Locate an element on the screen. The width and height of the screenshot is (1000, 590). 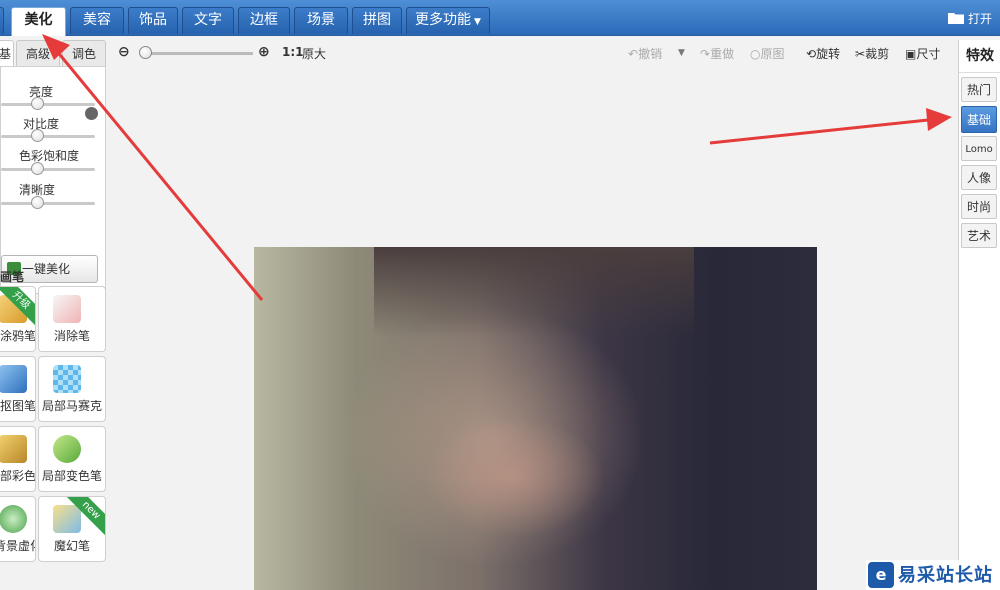
brush-icon is located at coordinates (13, 449).